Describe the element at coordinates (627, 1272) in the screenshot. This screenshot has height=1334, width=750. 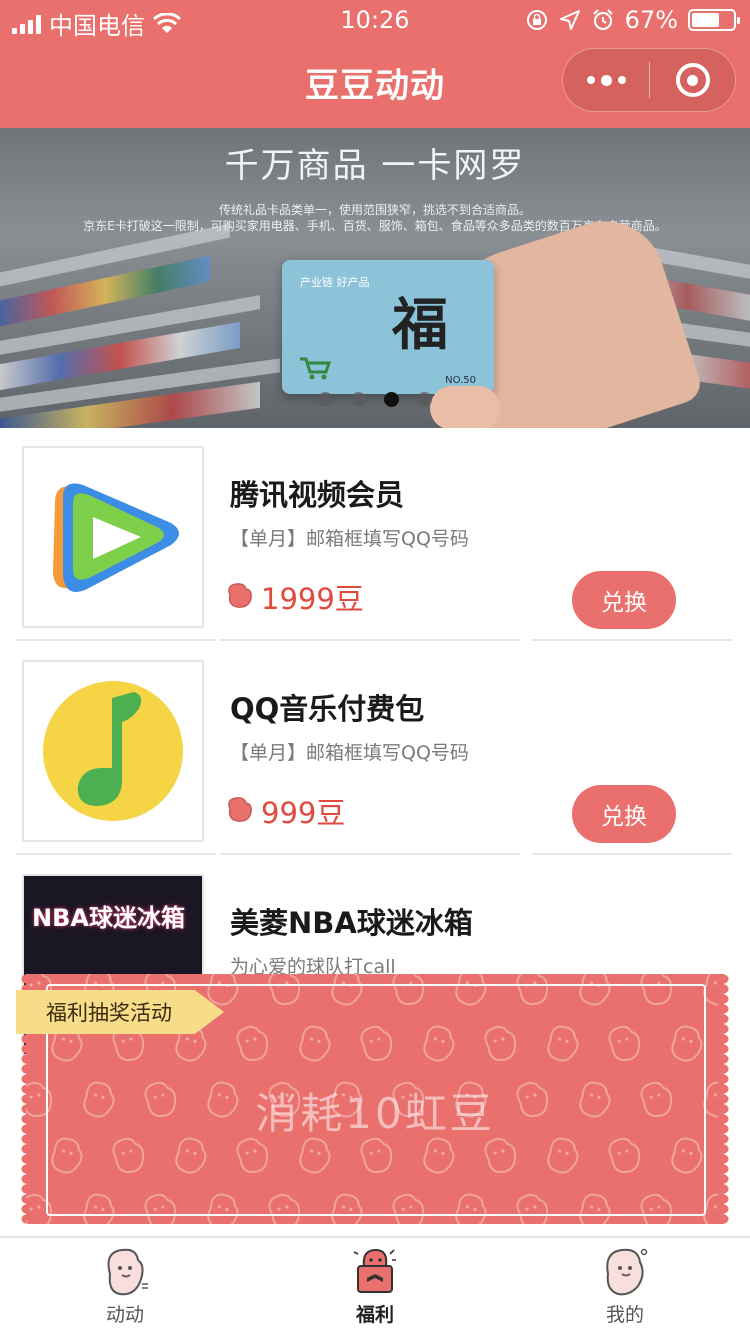
I see `profile-bean-icon` at that location.